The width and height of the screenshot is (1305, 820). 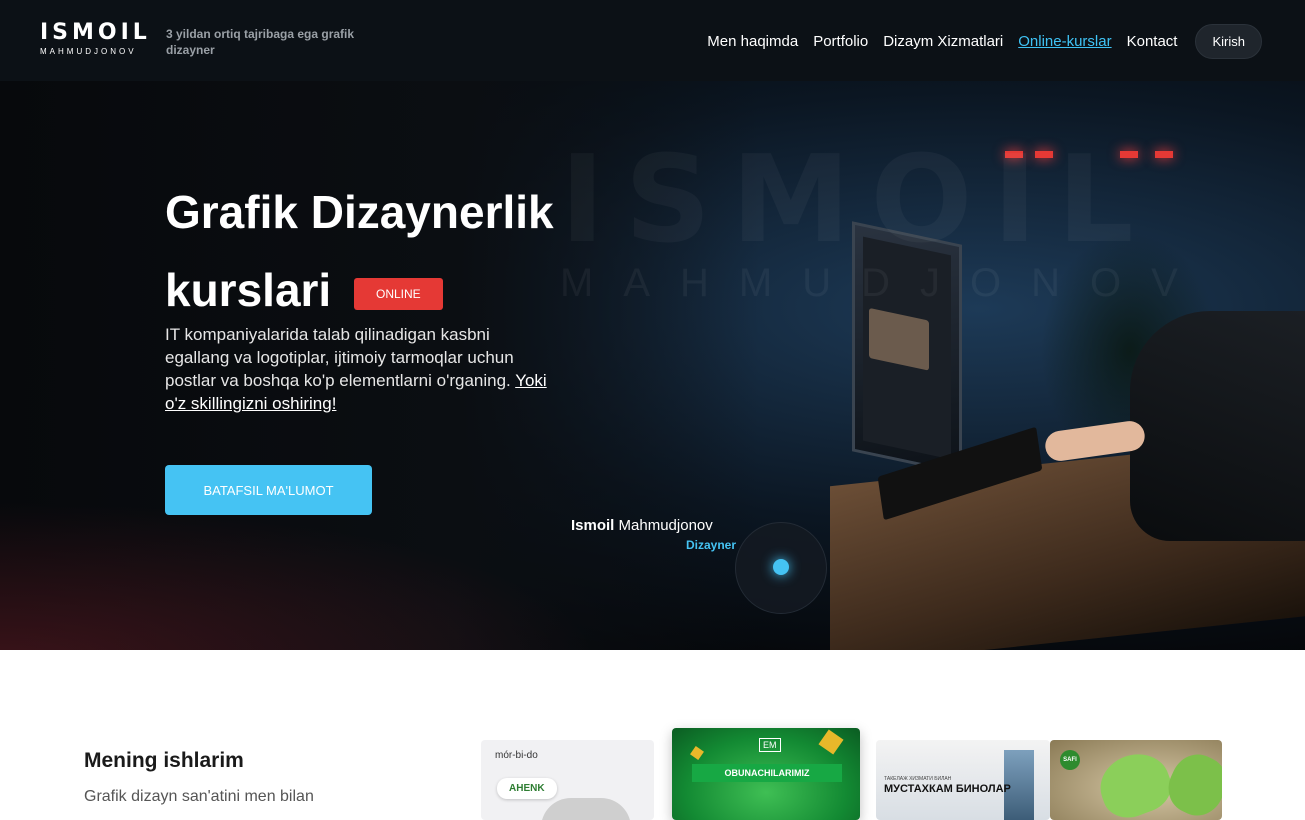 I want to click on signature-last-name: Mahmudjonov, so click(x=665, y=525).